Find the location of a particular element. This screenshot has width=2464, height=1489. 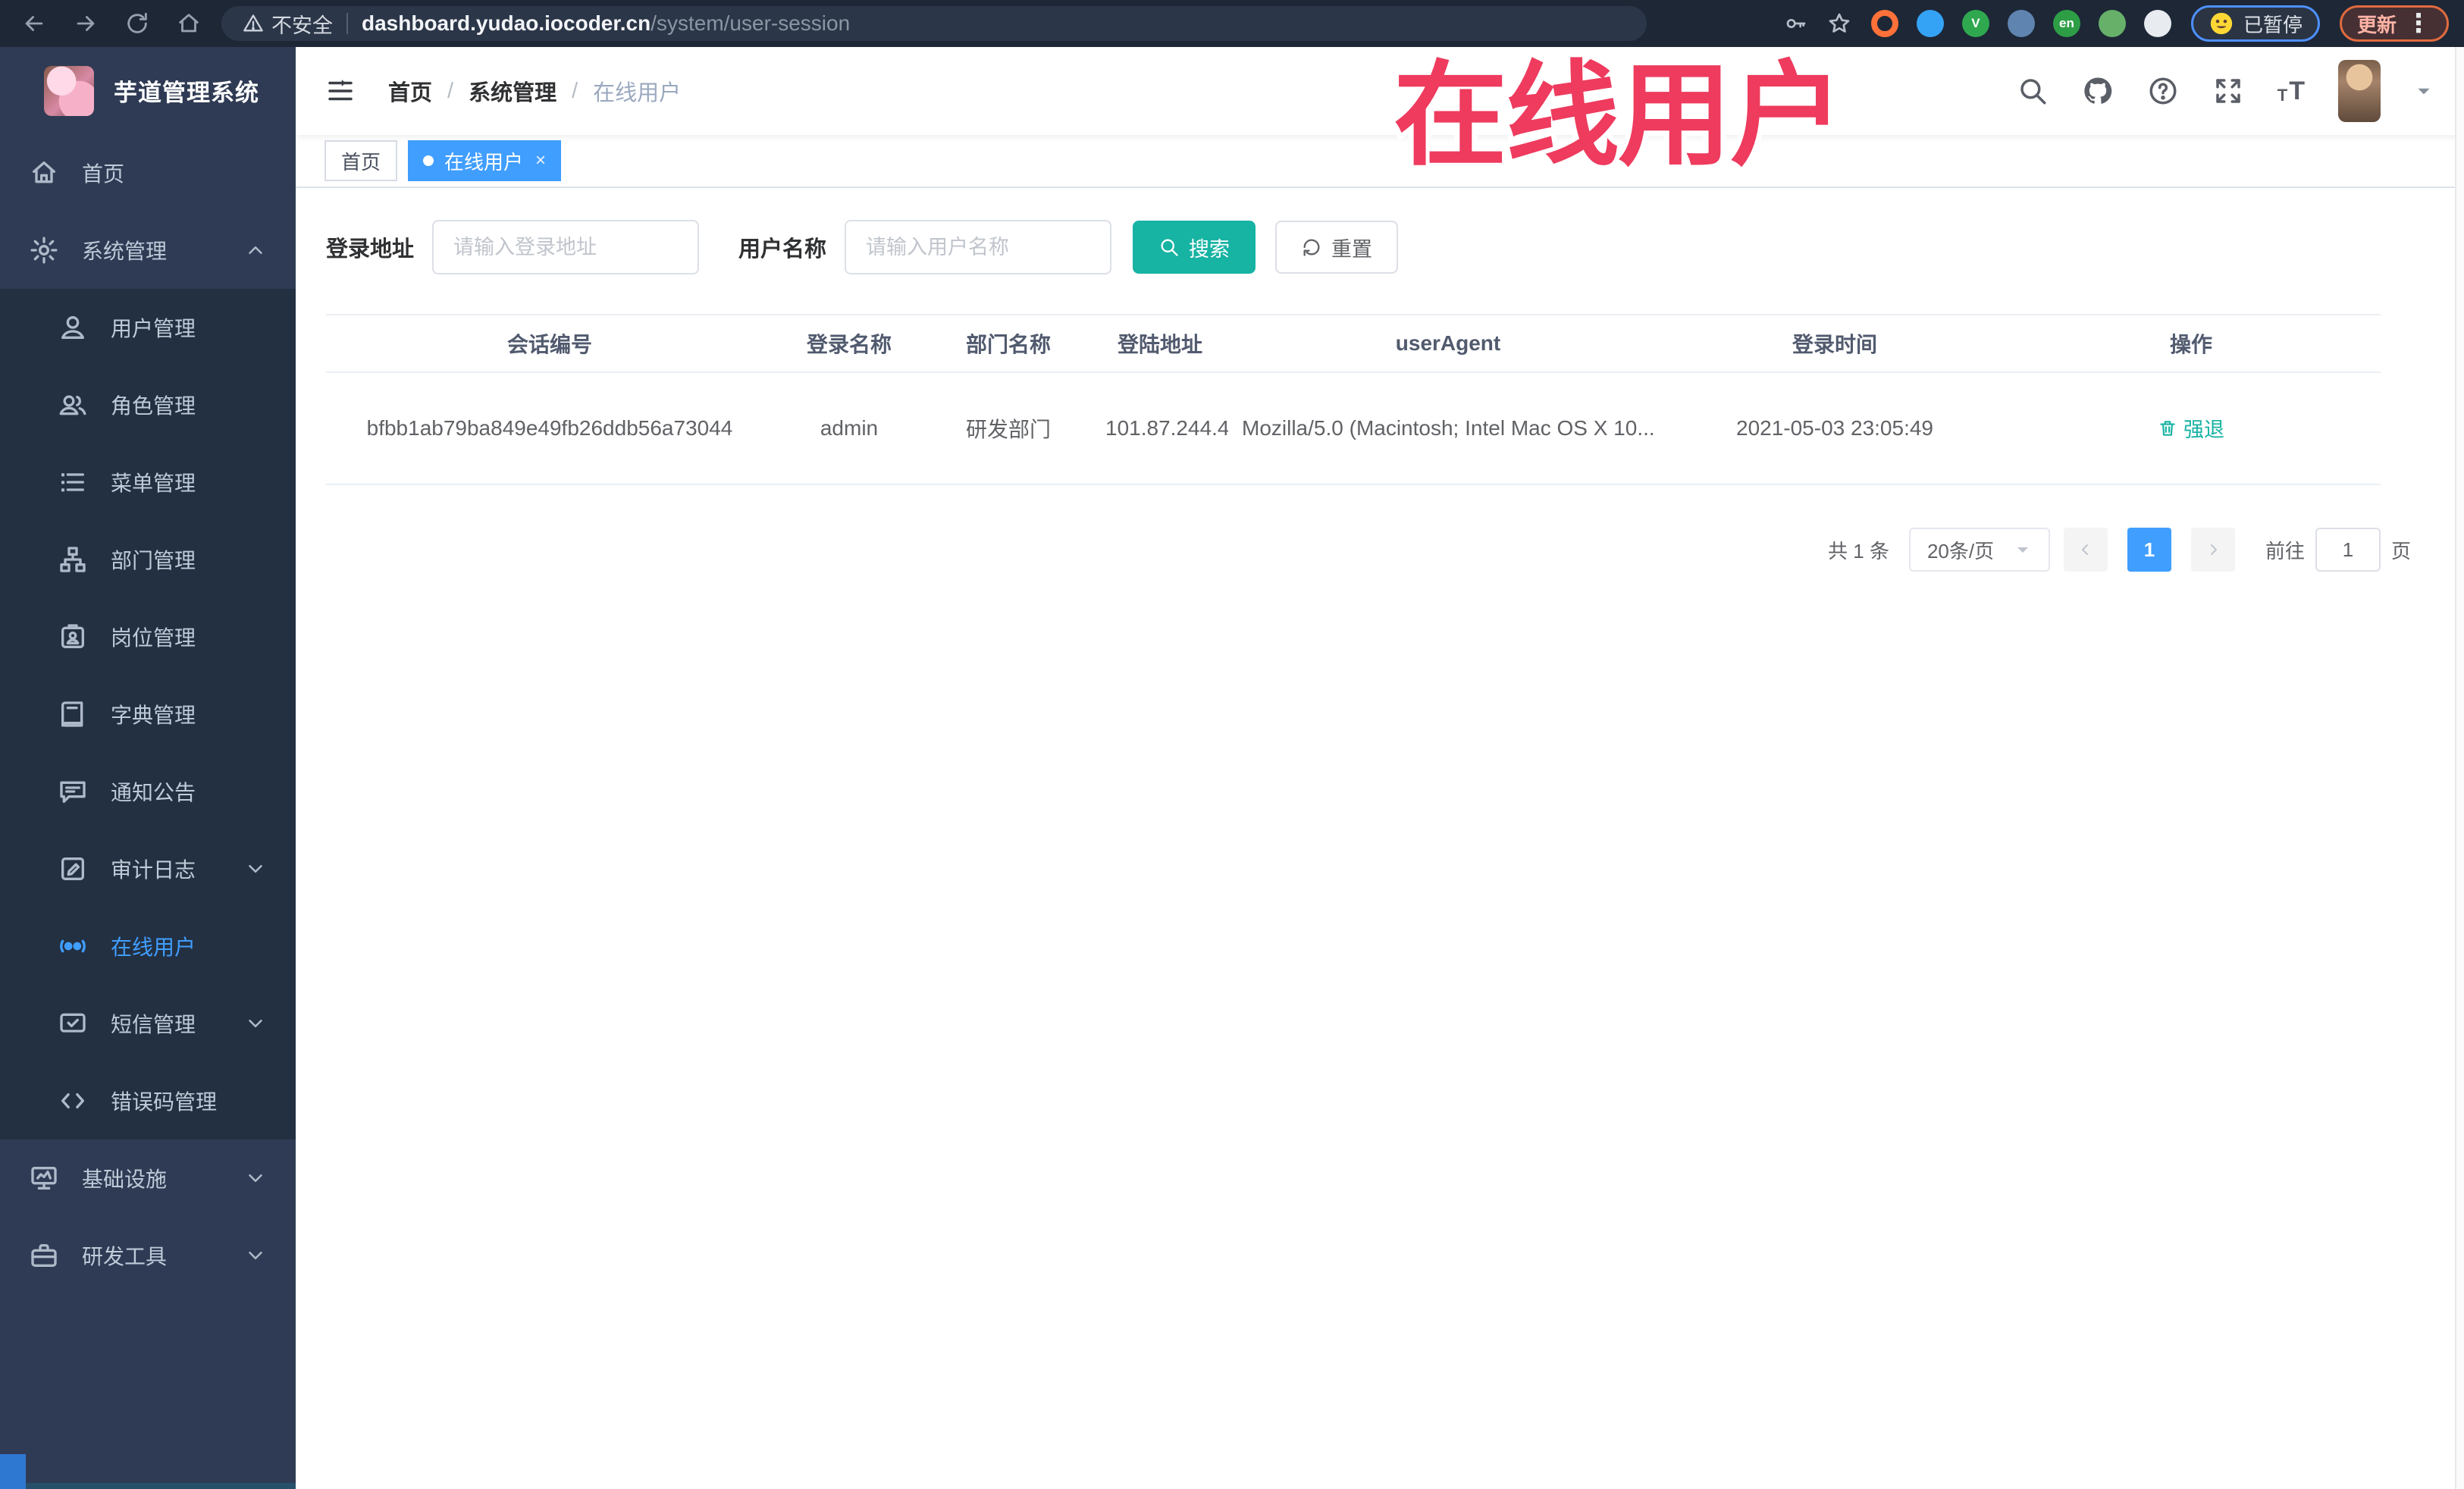

menu-user-icon is located at coordinates (73, 328).